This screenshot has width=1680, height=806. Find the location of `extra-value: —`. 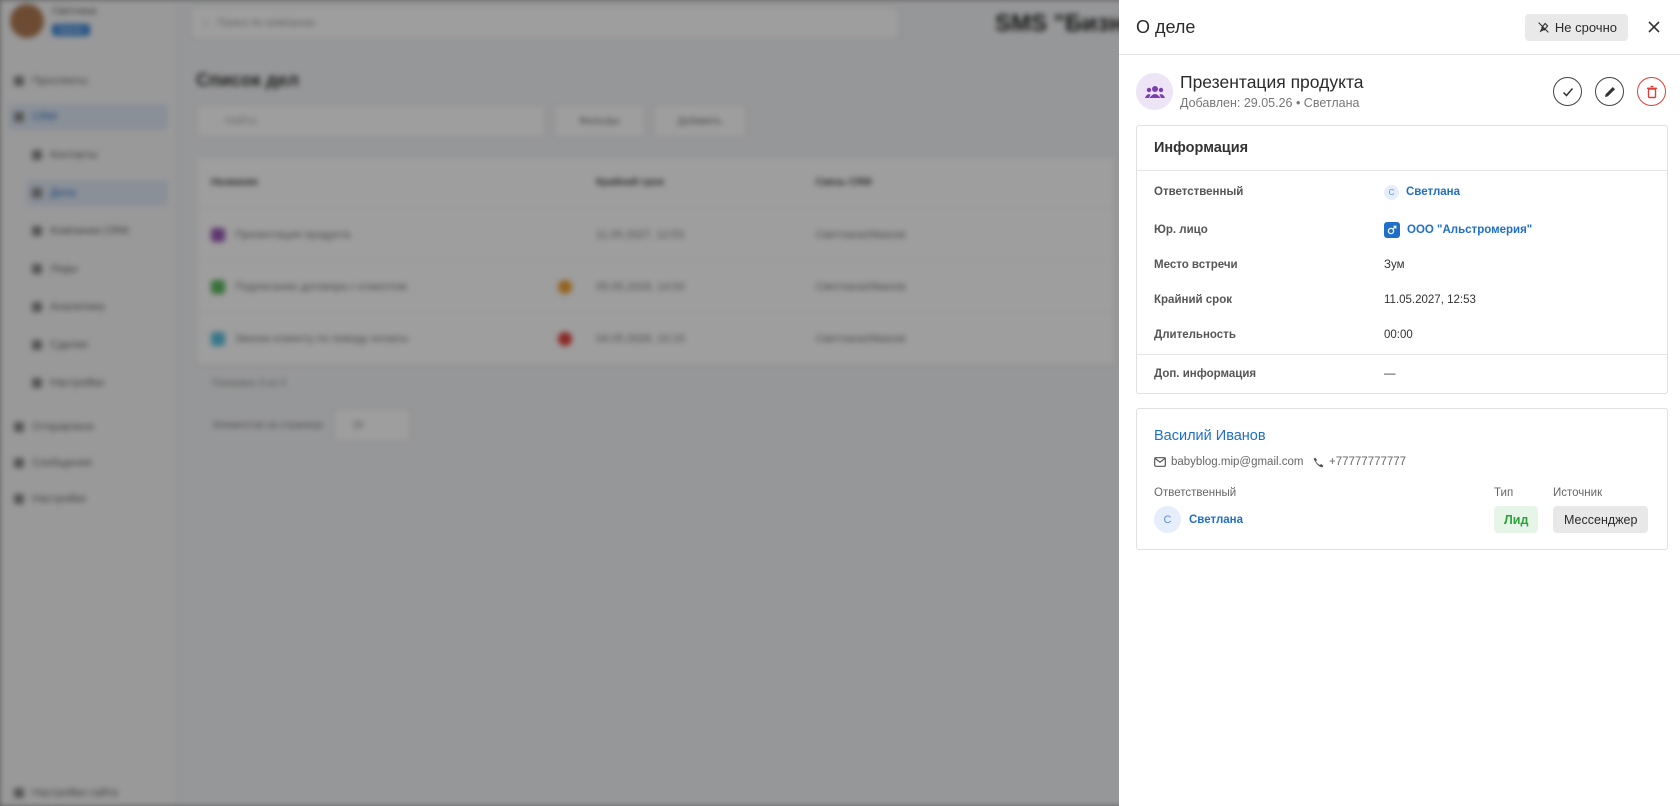

extra-value: — is located at coordinates (1390, 374).